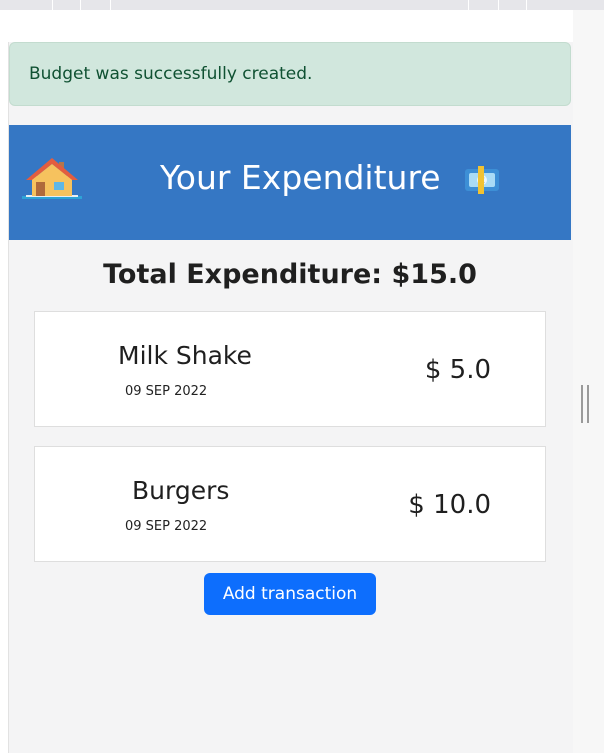 The height and width of the screenshot is (753, 604). What do you see at coordinates (181, 490) in the screenshot?
I see `transaction-name: Burgers` at bounding box center [181, 490].